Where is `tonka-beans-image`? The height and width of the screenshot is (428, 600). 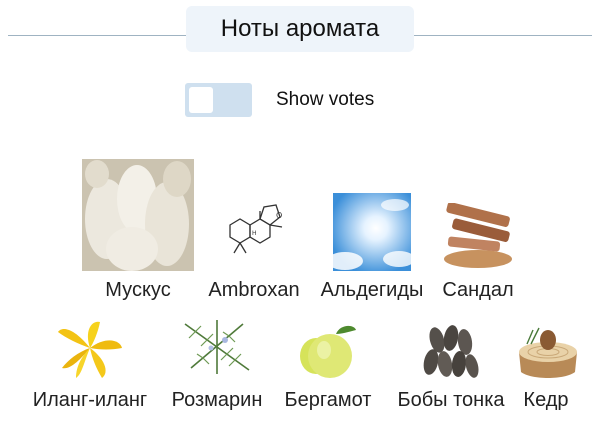 tonka-beans-image is located at coordinates (451, 351).